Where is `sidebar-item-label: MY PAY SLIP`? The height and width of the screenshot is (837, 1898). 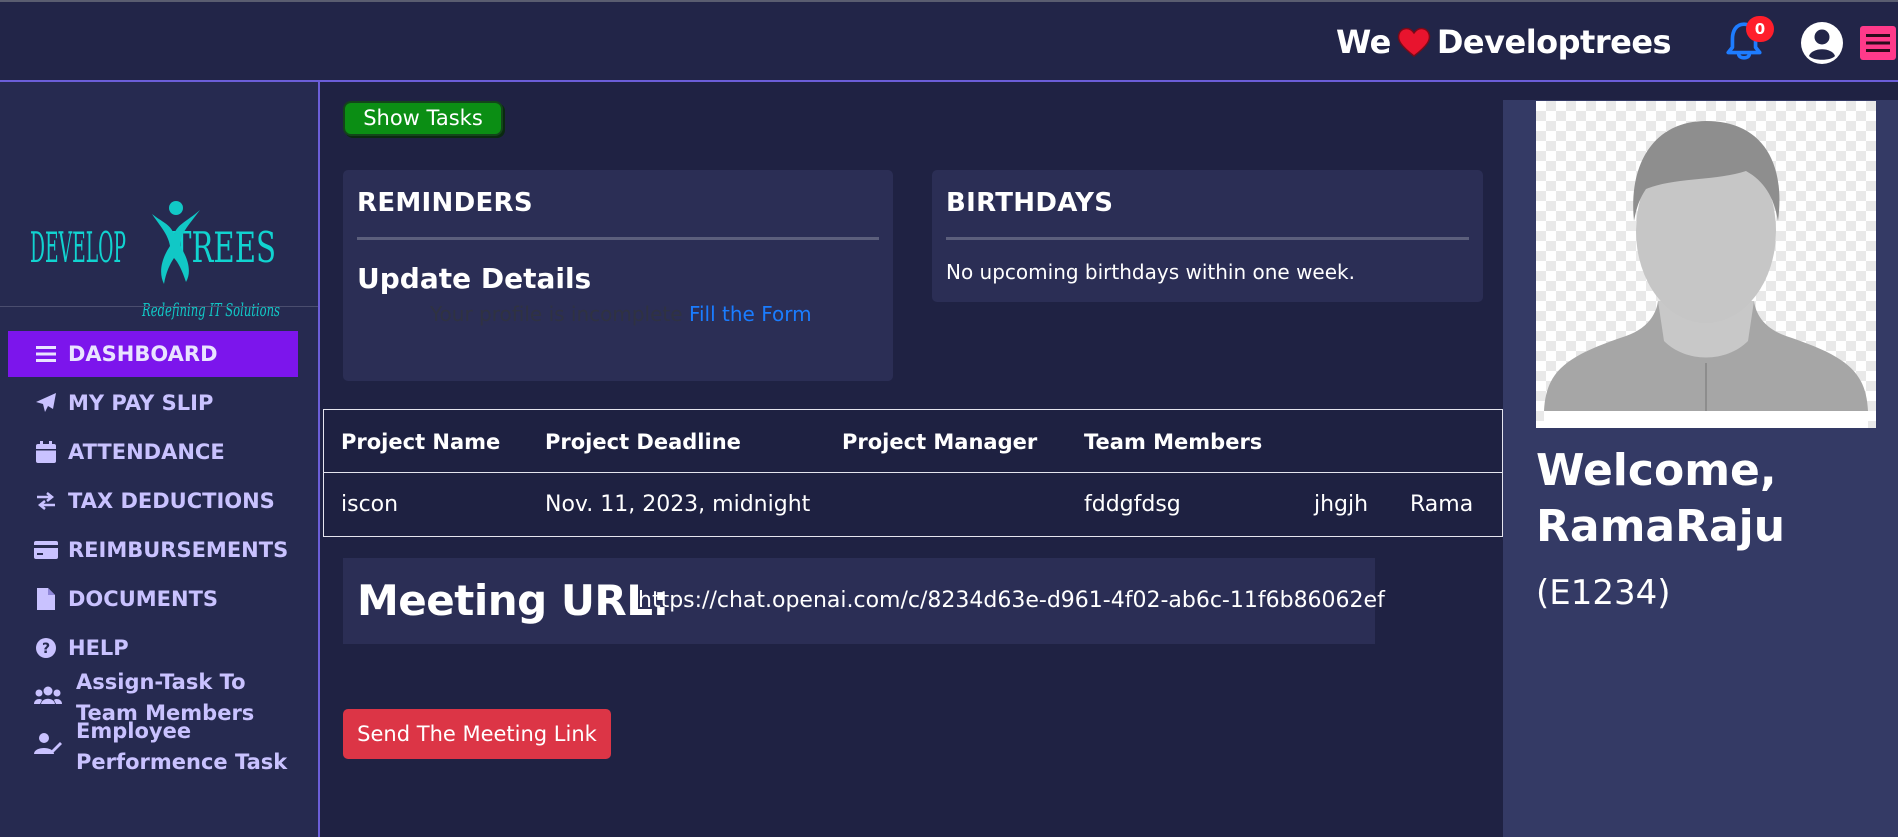 sidebar-item-label: MY PAY SLIP is located at coordinates (141, 403).